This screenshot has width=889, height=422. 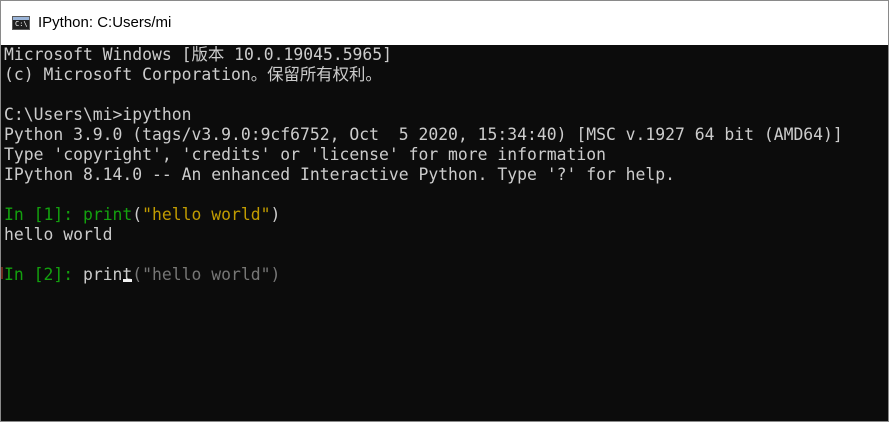 I want to click on code-func: print, so click(x=107, y=214).